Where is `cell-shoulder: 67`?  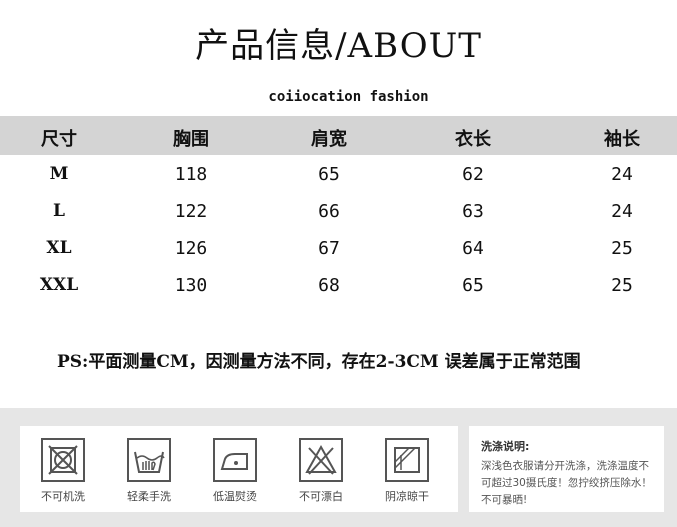 cell-shoulder: 67 is located at coordinates (329, 248).